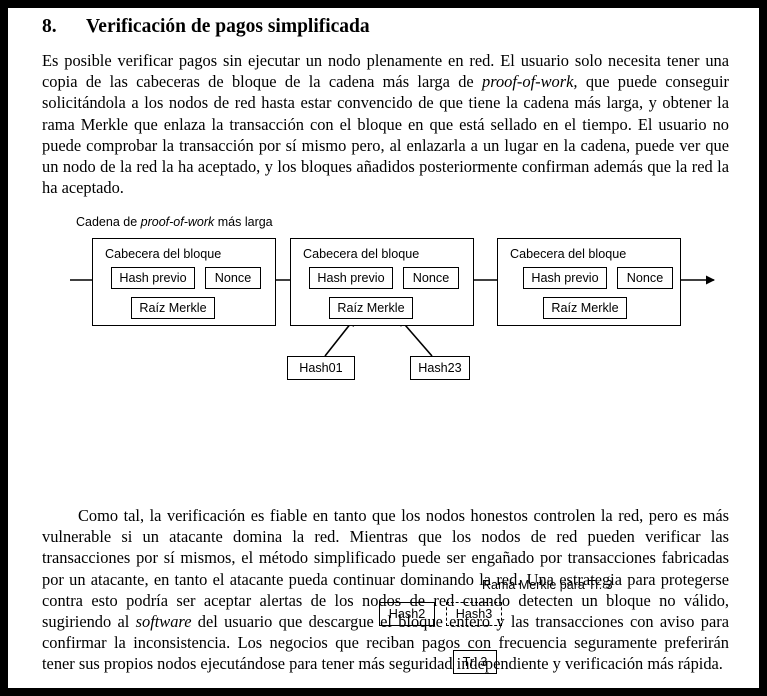 The width and height of the screenshot is (767, 696). What do you see at coordinates (233, 278) in the screenshot?
I see `block-1-nonce: Nonce` at bounding box center [233, 278].